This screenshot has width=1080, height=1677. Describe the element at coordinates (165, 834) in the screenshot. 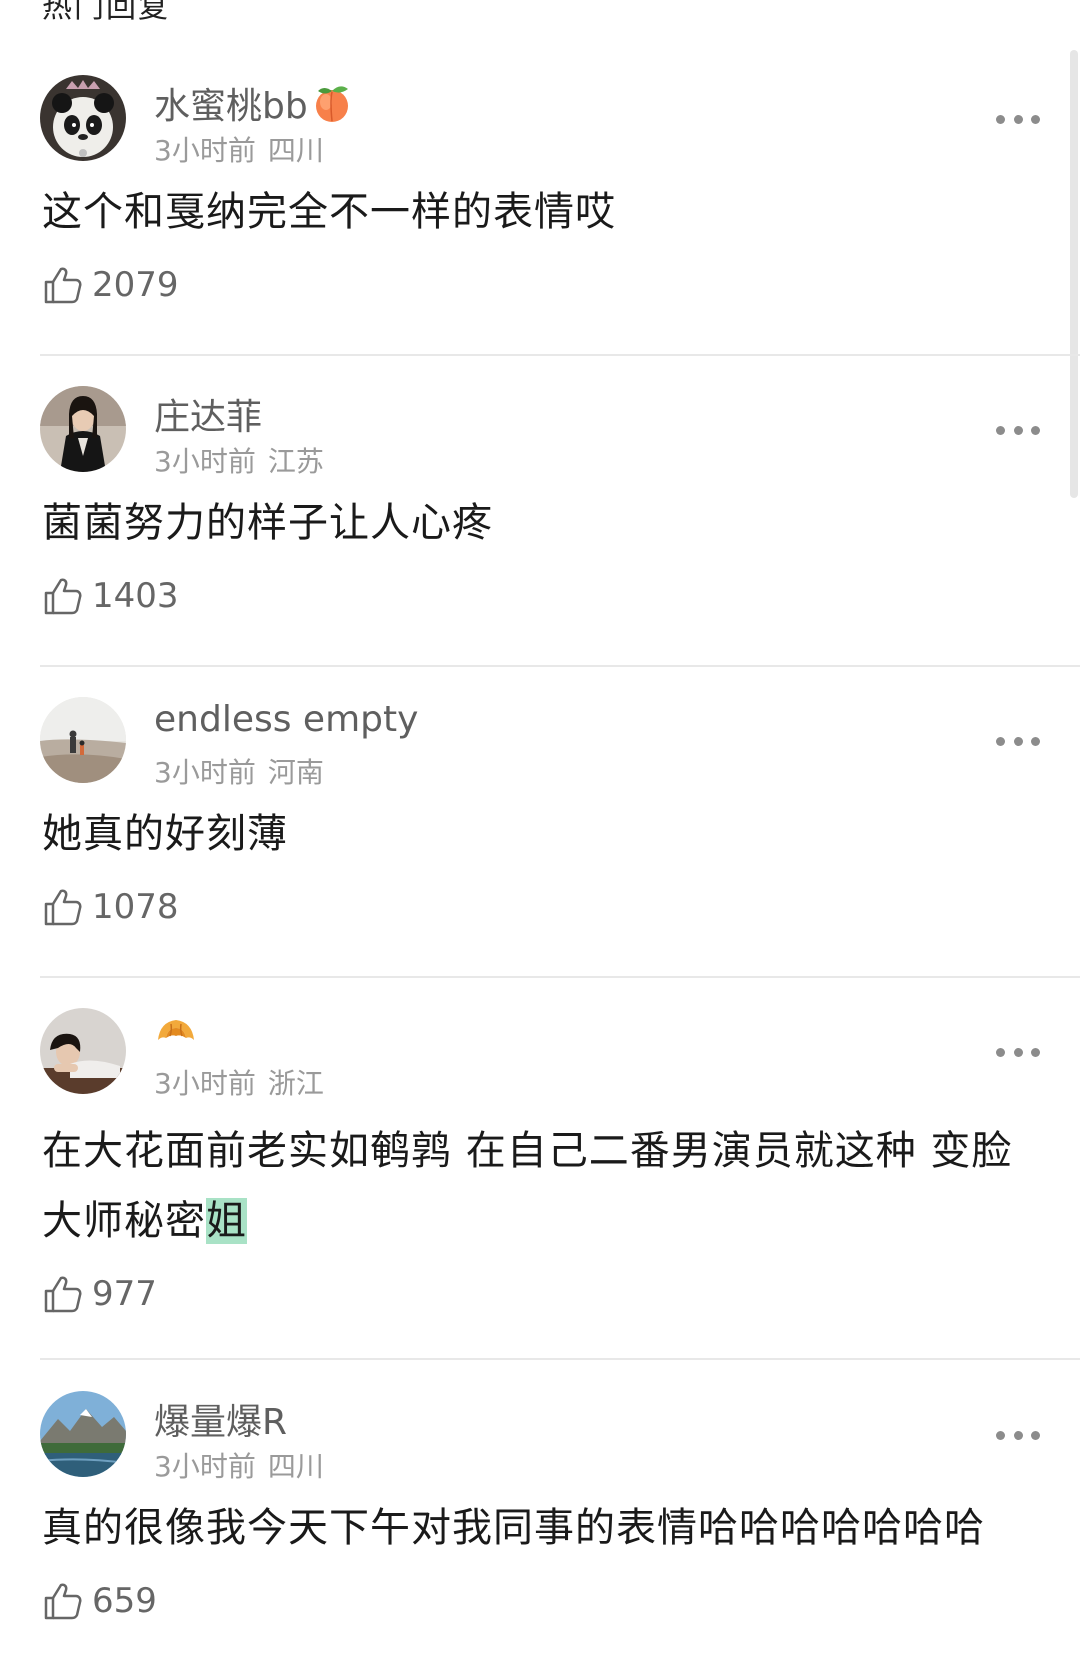

I see `comment-text: 她真的好刻薄` at that location.